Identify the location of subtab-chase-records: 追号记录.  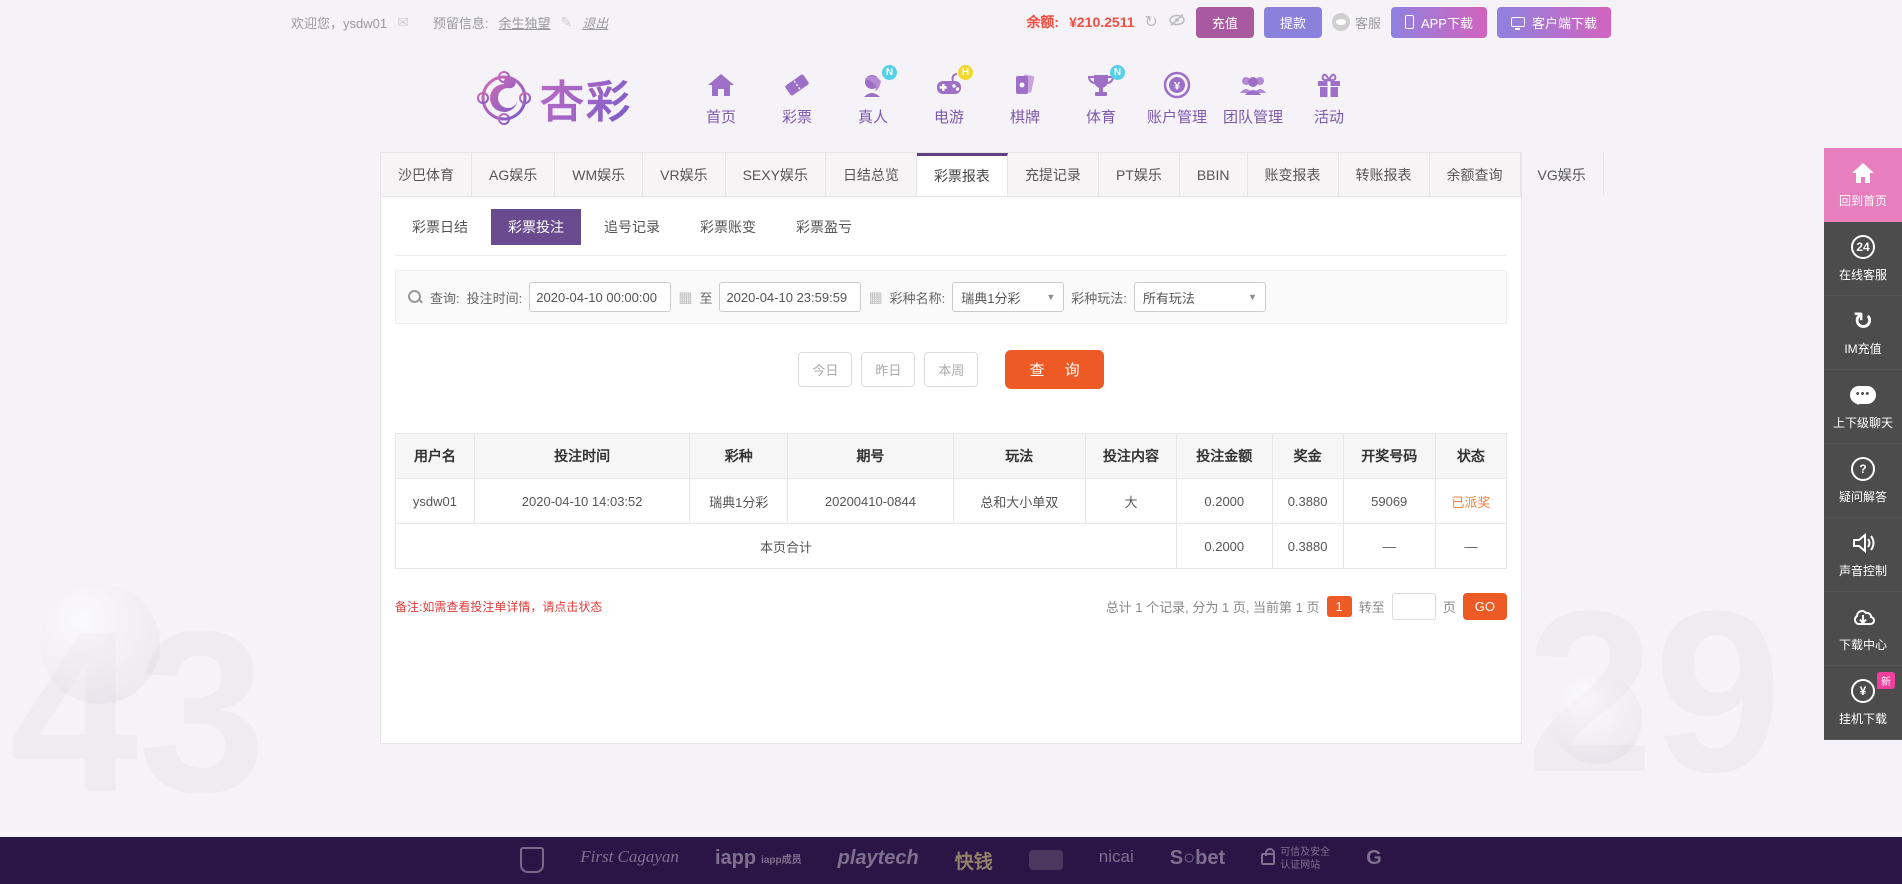
(632, 227).